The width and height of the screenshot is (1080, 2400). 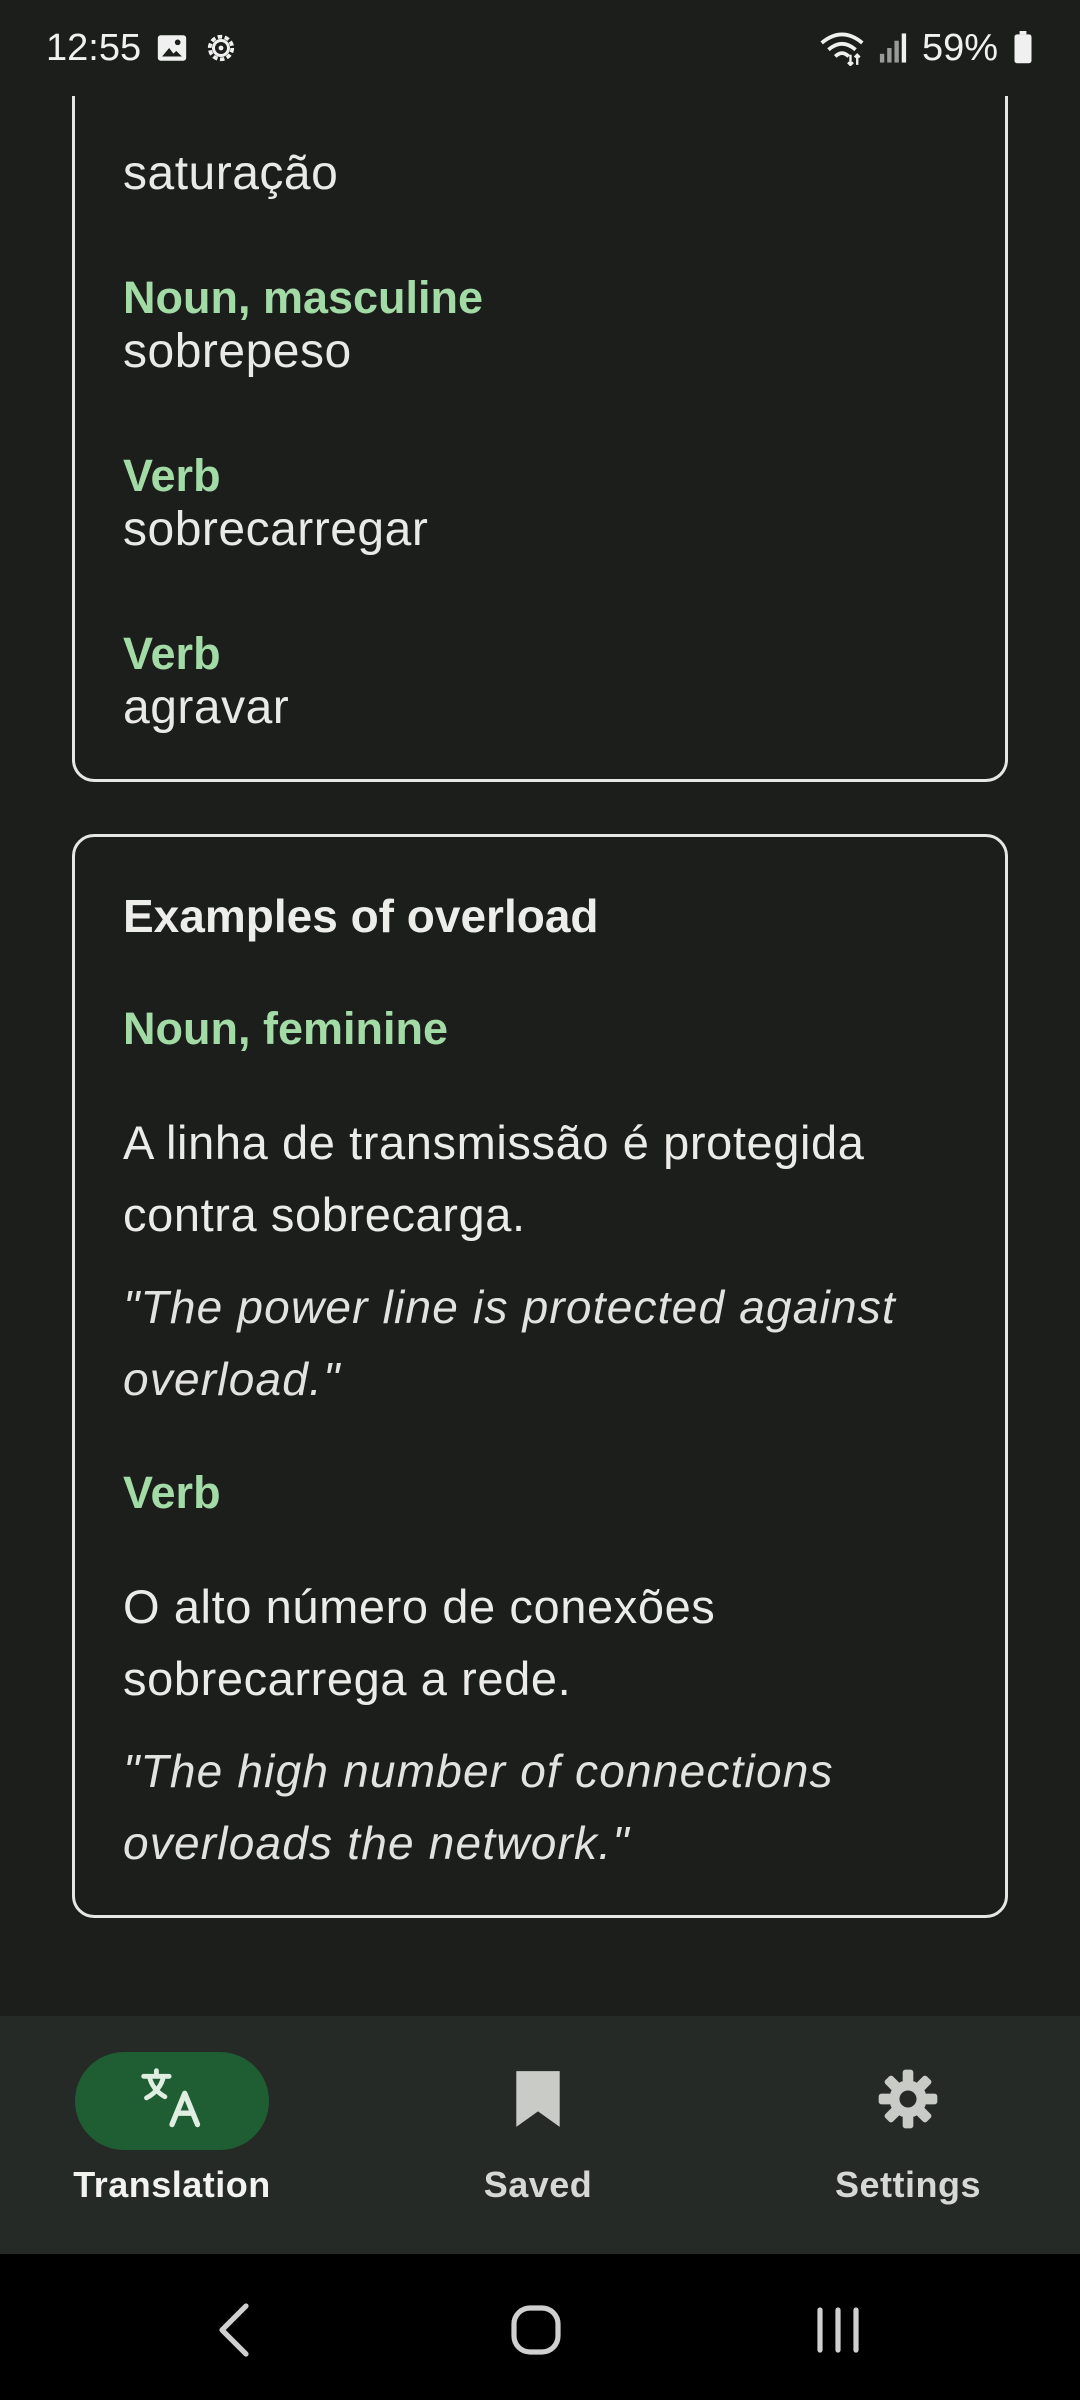 I want to click on status-right: 59%, so click(x=927, y=48).